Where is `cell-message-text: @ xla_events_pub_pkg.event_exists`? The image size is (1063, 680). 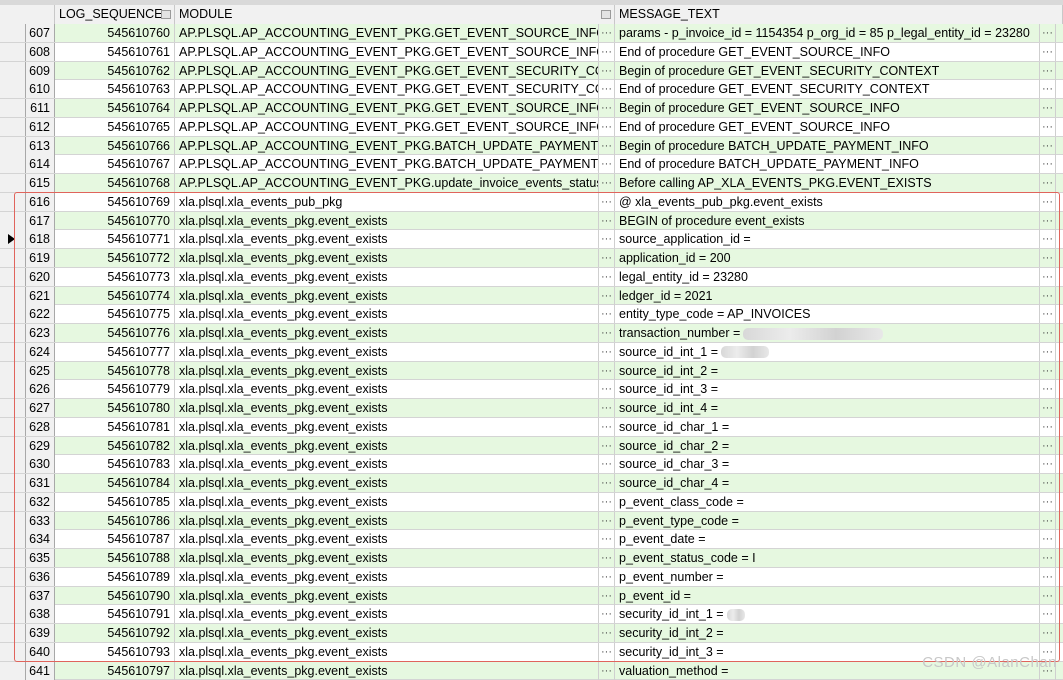
cell-message-text: @ xla_events_pub_pkg.event_exists is located at coordinates (827, 201).